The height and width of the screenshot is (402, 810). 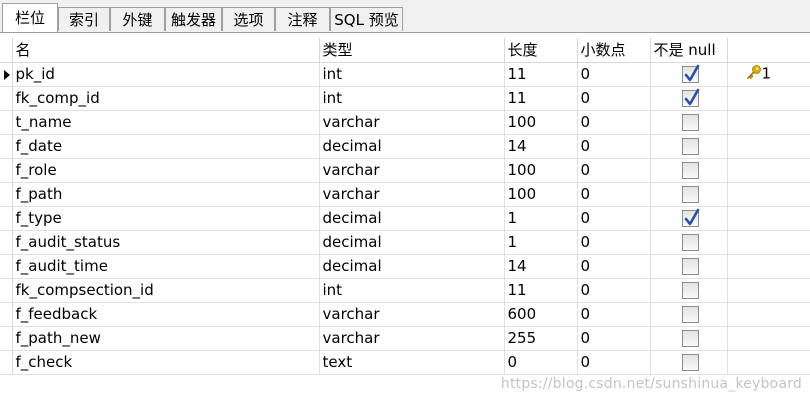 What do you see at coordinates (541, 50) in the screenshot?
I see `column-header-length: 长度` at bounding box center [541, 50].